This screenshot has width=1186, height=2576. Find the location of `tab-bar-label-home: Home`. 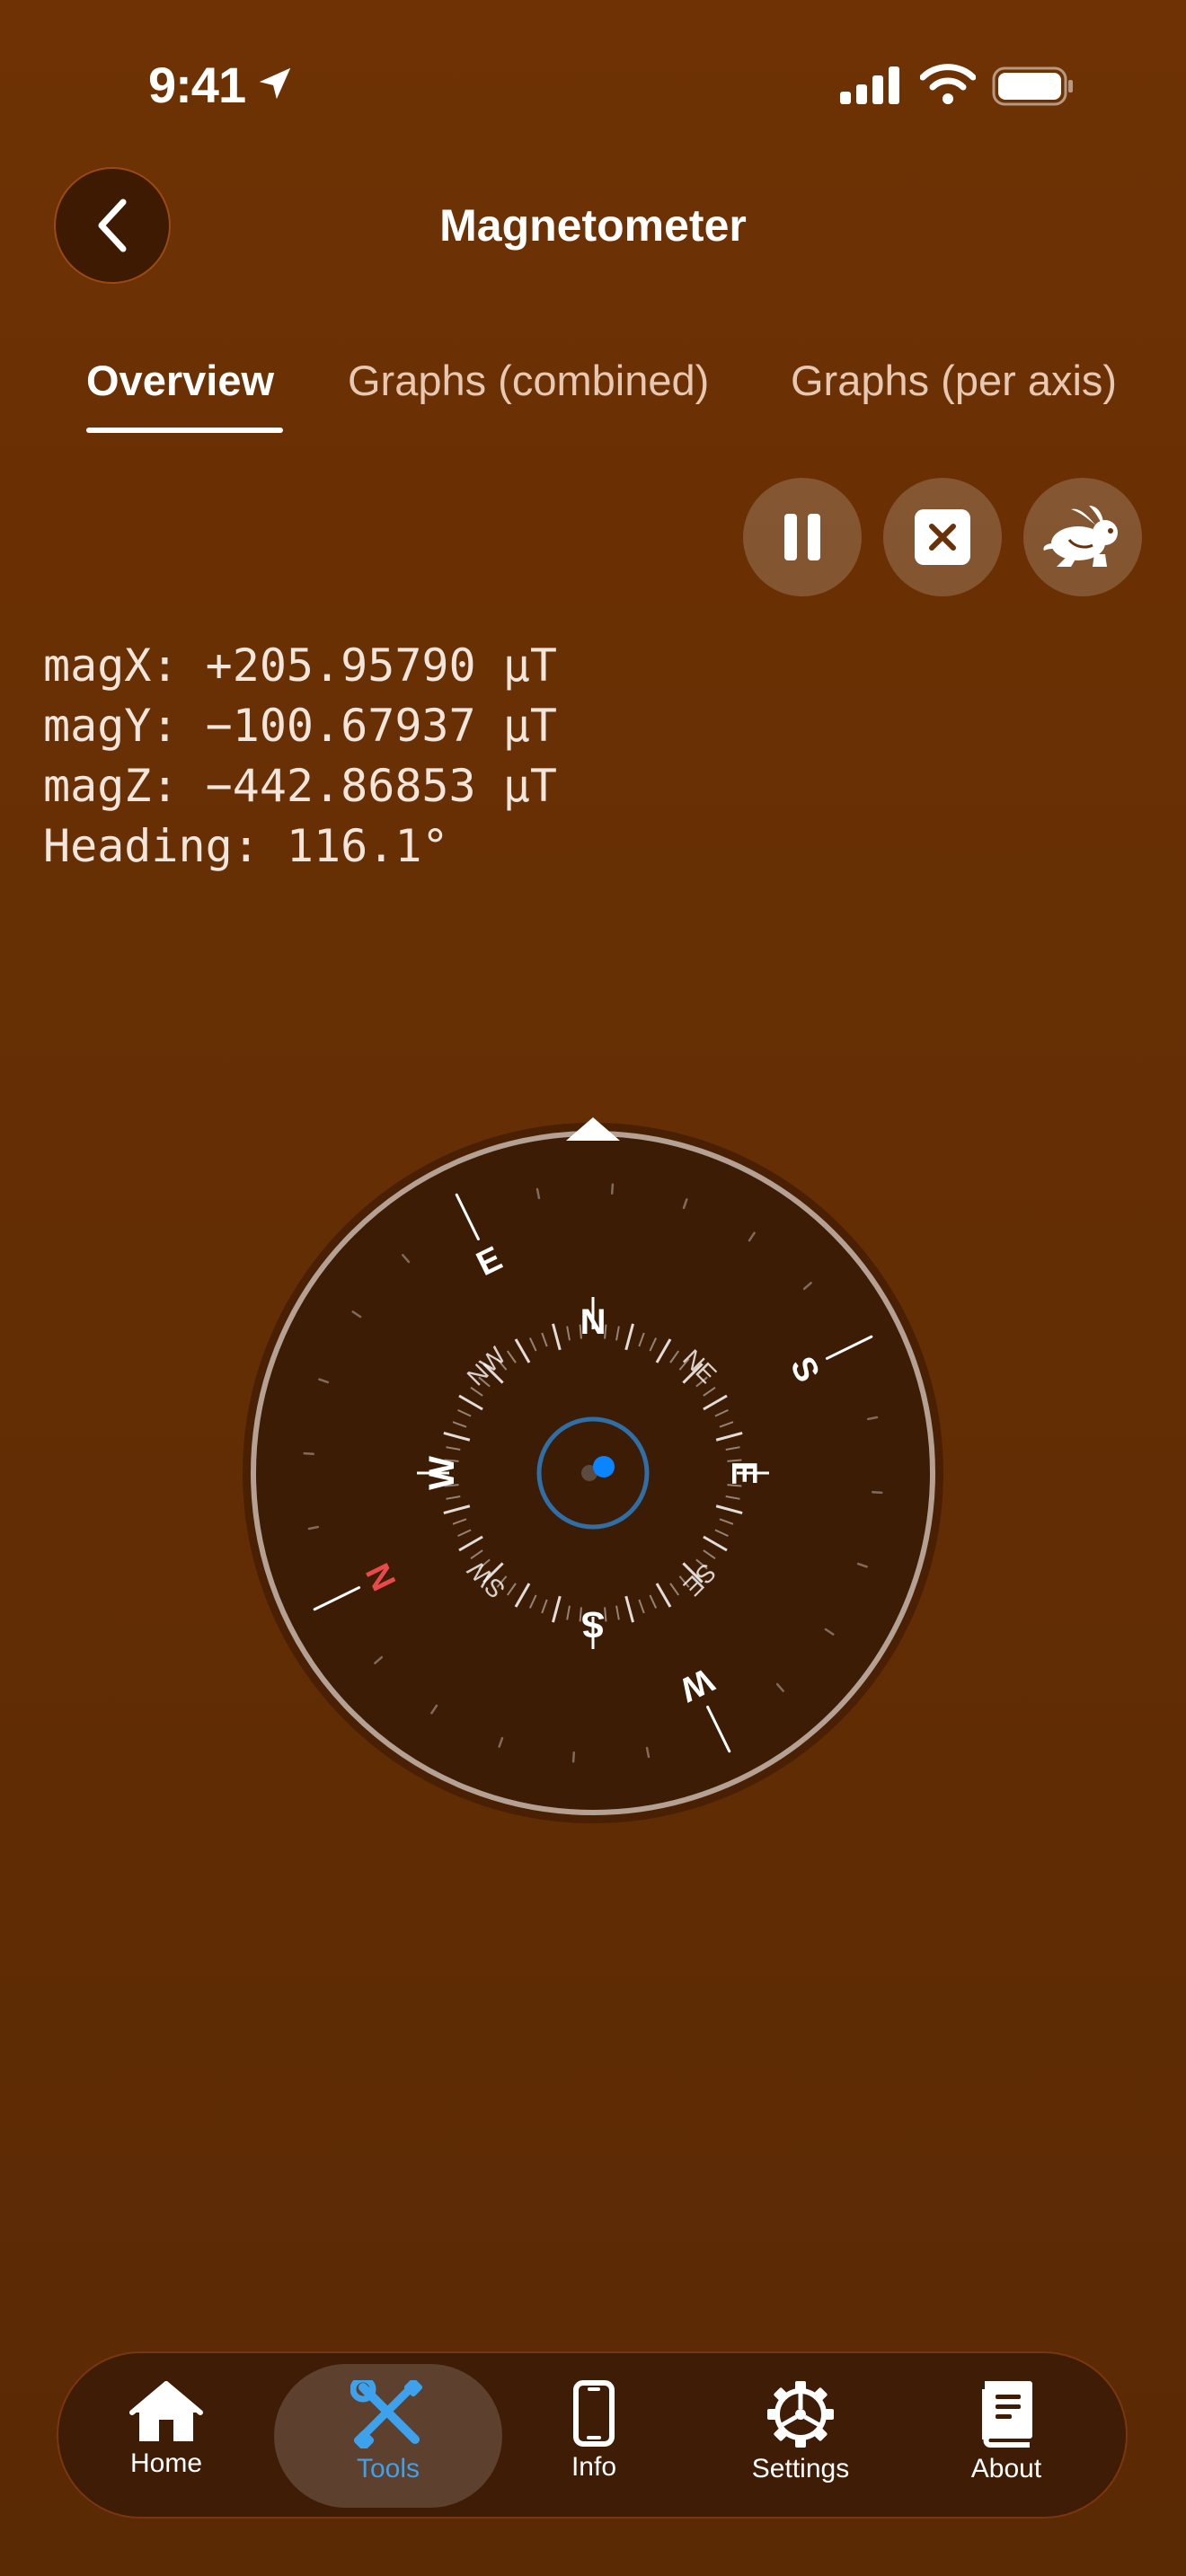

tab-bar-label-home: Home is located at coordinates (166, 2463).